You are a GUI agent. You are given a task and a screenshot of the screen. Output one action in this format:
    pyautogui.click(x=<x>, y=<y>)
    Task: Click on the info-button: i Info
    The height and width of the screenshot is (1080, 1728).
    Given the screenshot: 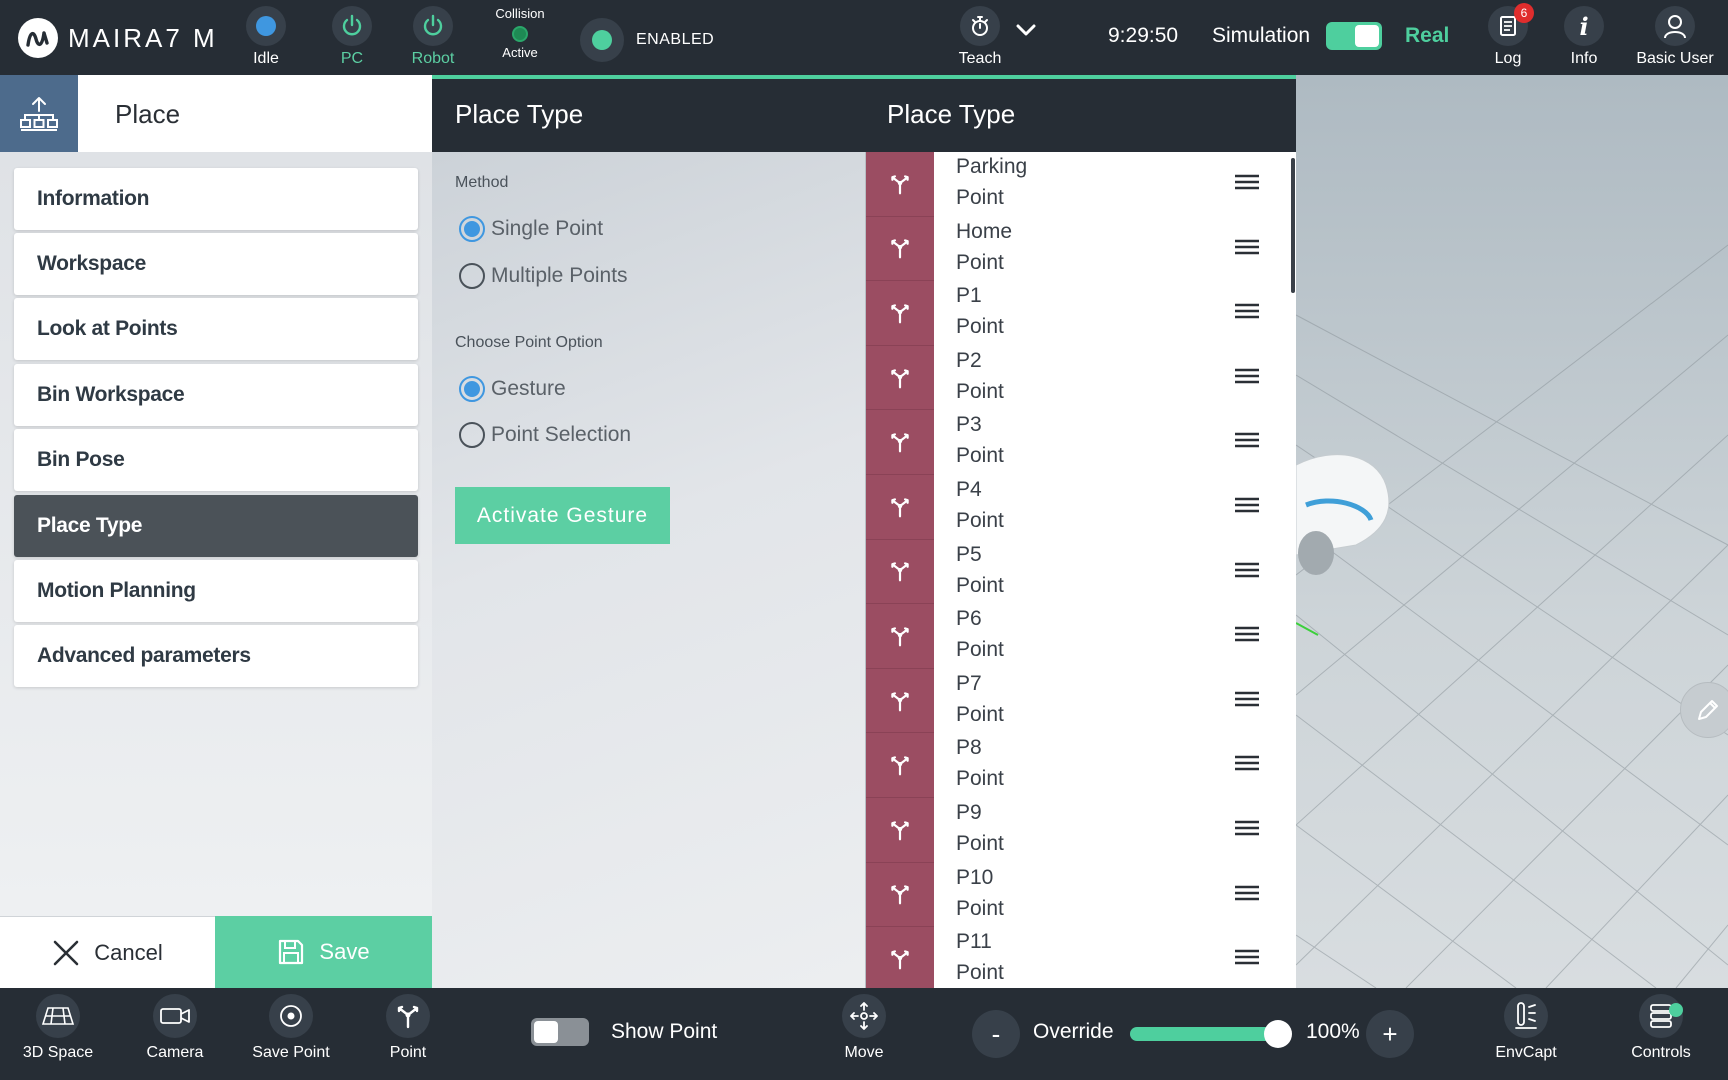 What is the action you would take?
    pyautogui.click(x=1584, y=37)
    